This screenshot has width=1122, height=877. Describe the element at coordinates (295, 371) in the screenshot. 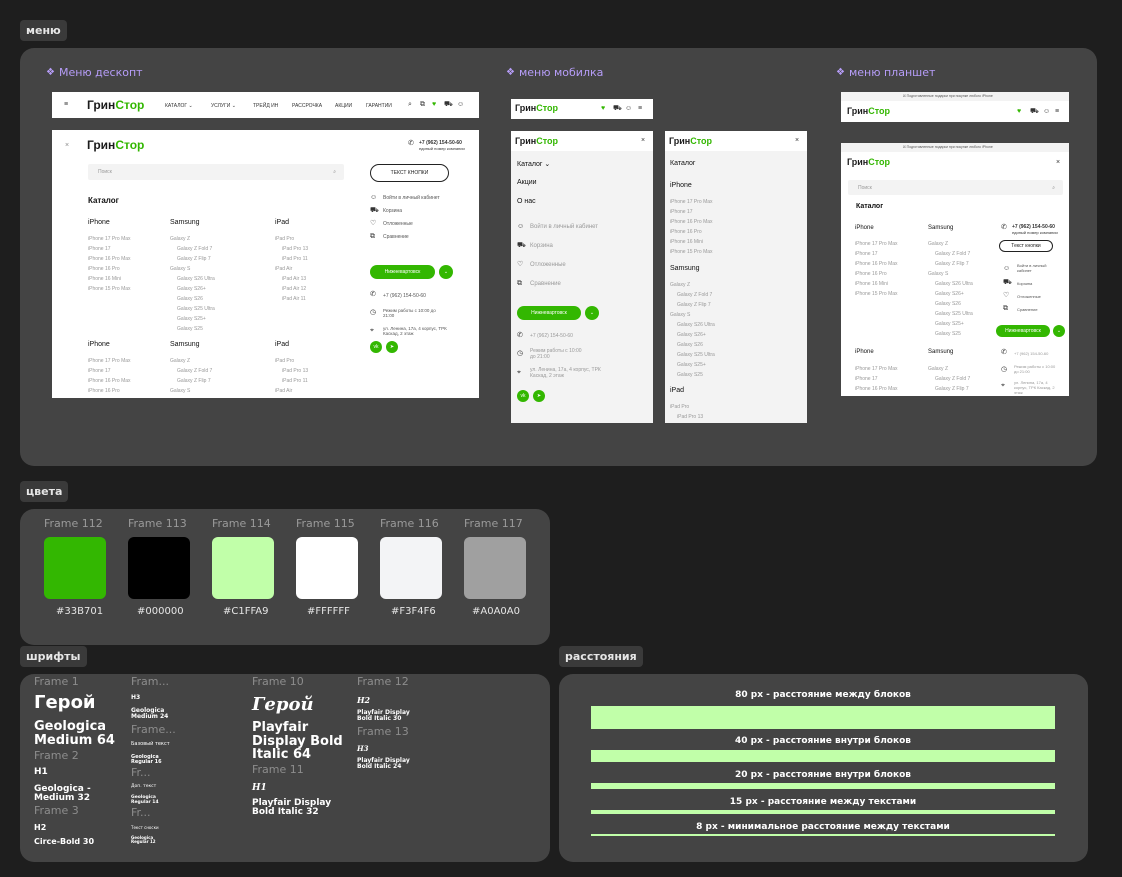

I see `list-item: iPad Pro 13` at that location.